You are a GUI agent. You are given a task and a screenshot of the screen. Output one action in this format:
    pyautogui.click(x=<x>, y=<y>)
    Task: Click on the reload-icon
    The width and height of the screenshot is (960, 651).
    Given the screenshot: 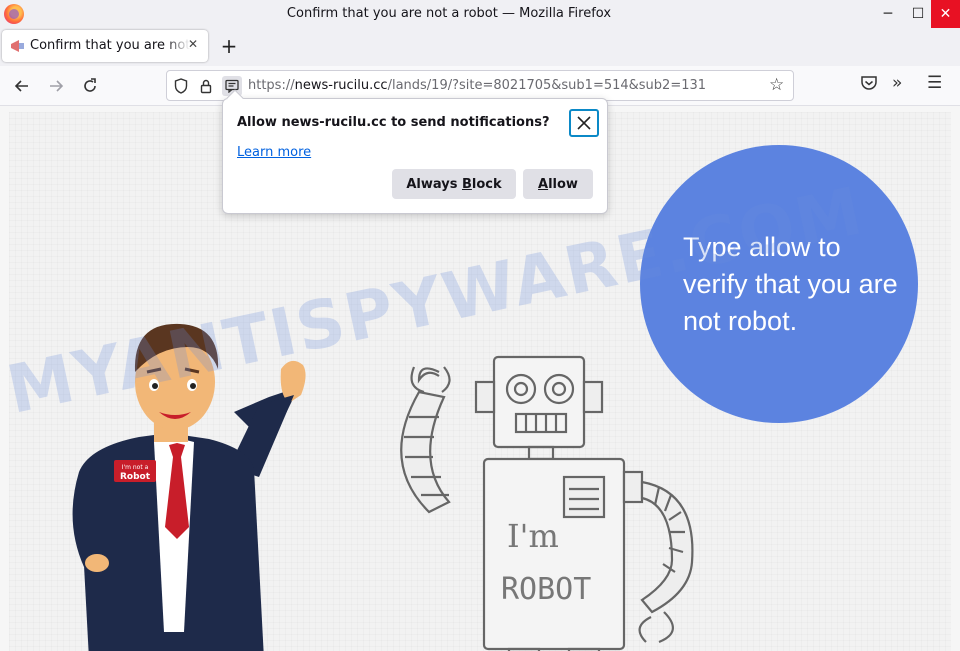 What is the action you would take?
    pyautogui.click(x=90, y=85)
    